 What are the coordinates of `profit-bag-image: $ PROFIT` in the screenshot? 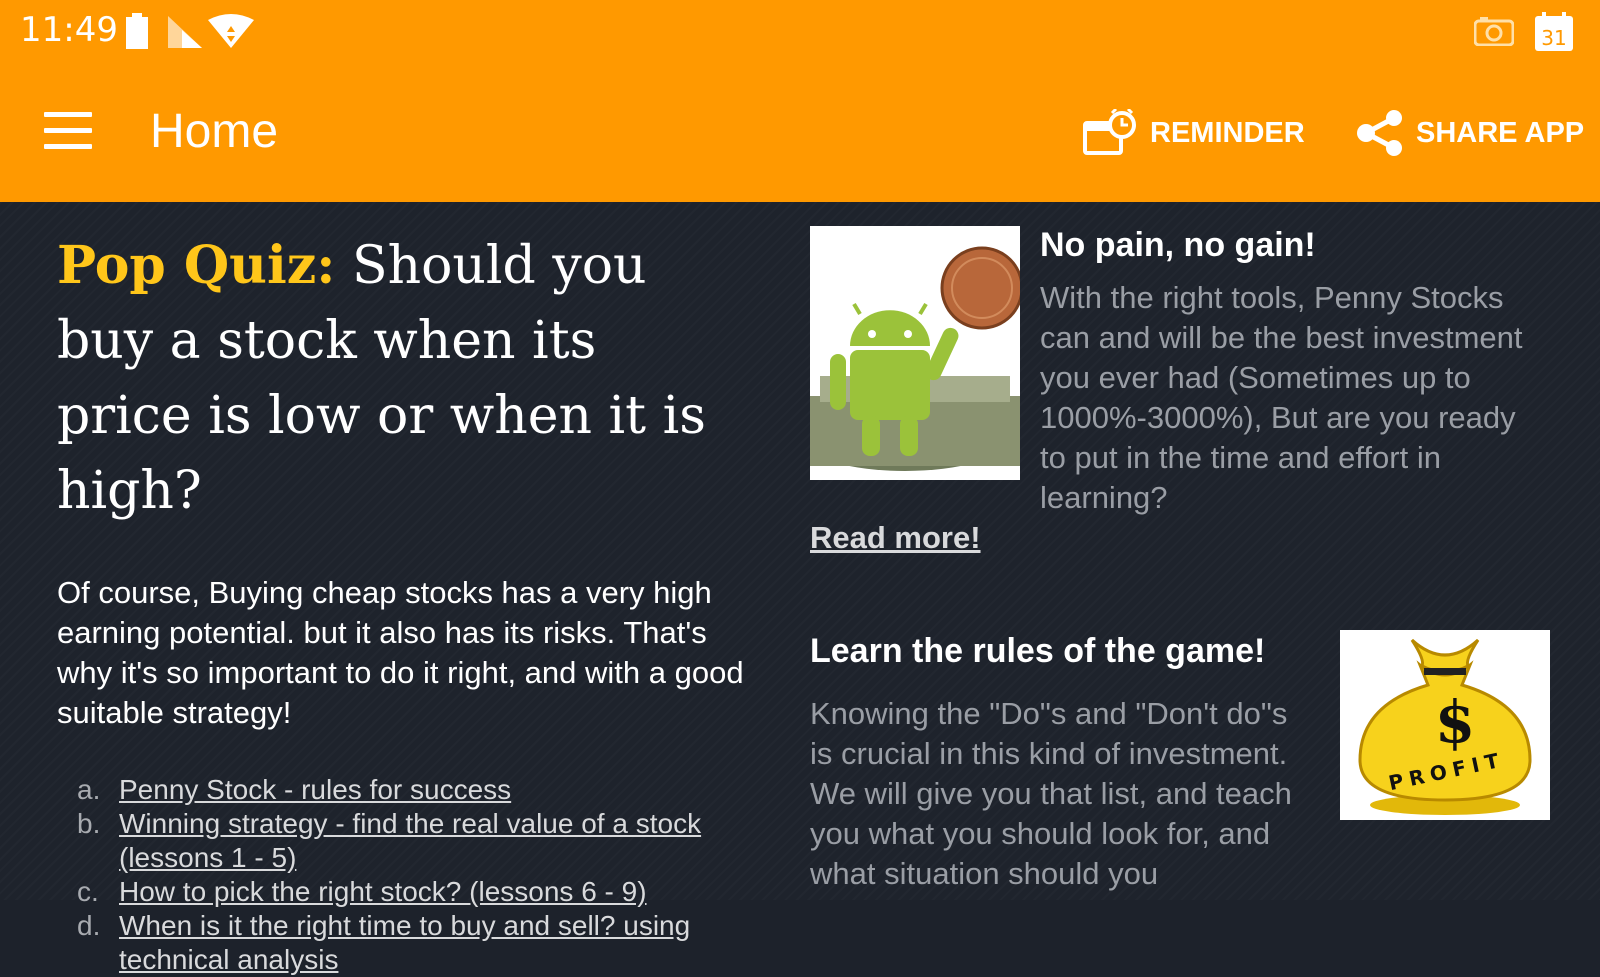 It's located at (1445, 725).